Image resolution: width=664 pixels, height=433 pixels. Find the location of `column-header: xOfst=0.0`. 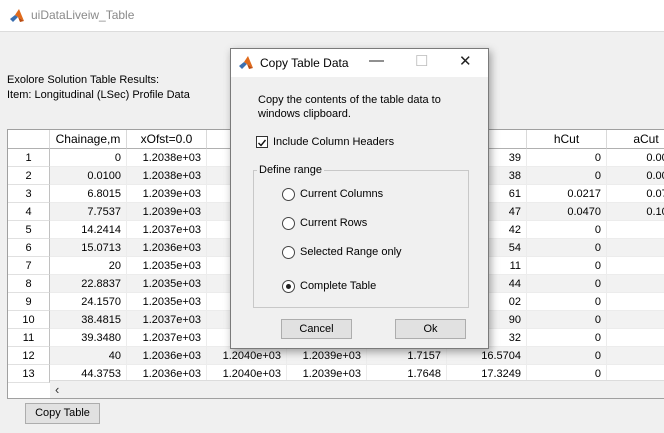

column-header: xOfst=0.0 is located at coordinates (167, 139).